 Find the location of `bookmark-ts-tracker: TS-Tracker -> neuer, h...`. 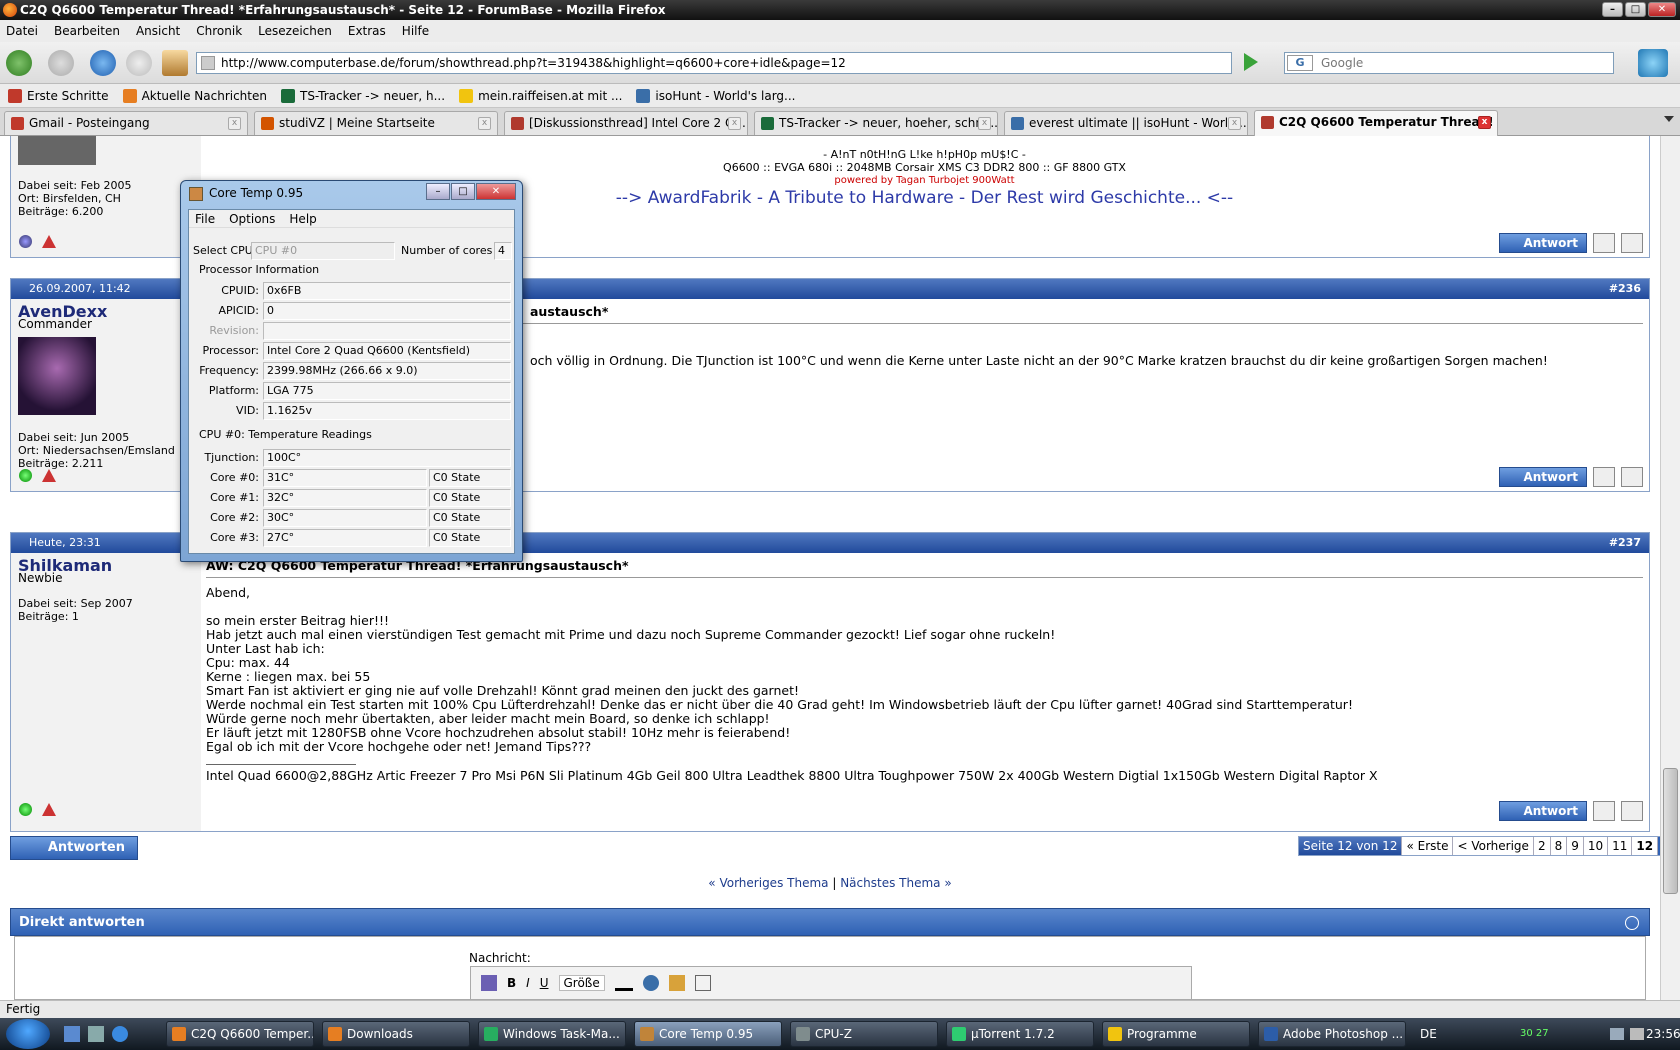

bookmark-ts-tracker: TS-Tracker -> neuer, h... is located at coordinates (362, 95).